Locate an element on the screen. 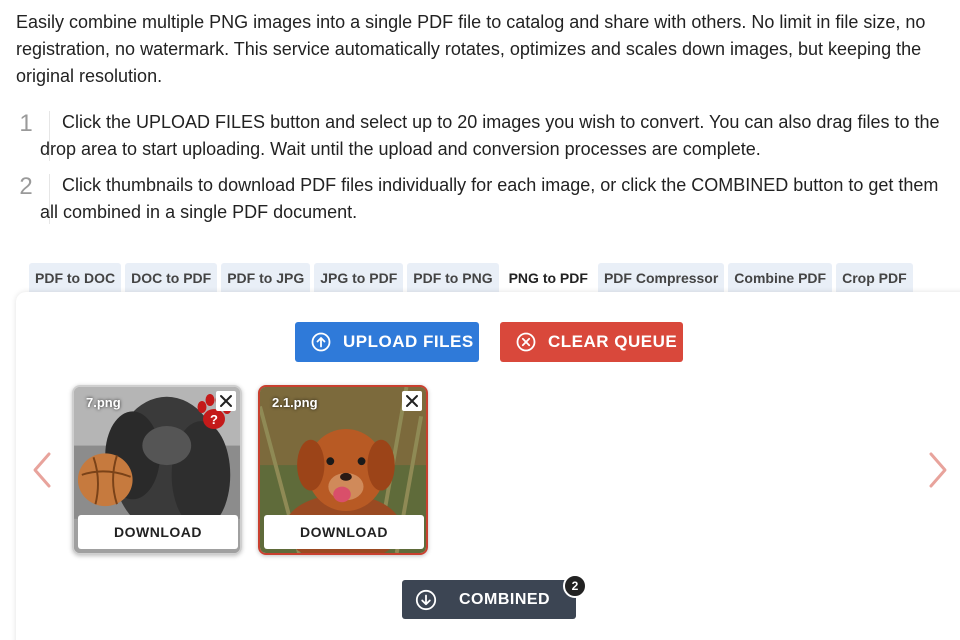 The height and width of the screenshot is (640, 960). combined-button: COMBINED is located at coordinates (489, 599).